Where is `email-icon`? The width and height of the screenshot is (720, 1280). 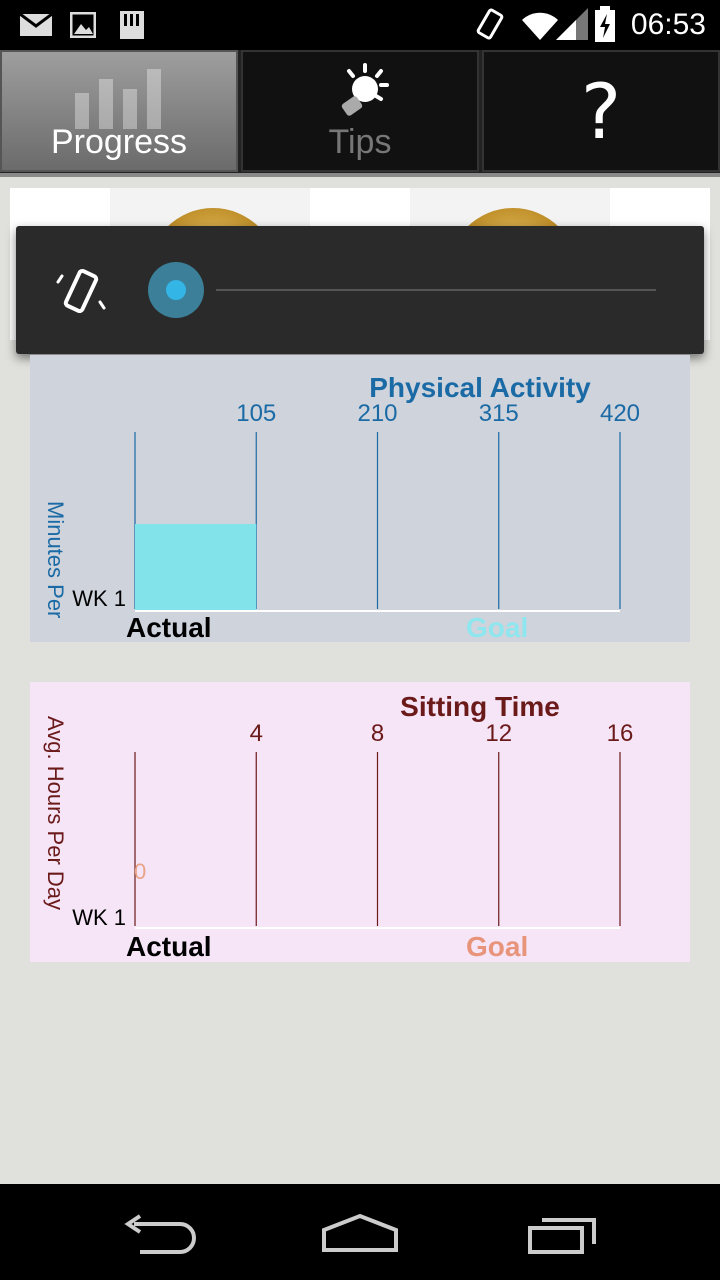
email-icon is located at coordinates (36, 25).